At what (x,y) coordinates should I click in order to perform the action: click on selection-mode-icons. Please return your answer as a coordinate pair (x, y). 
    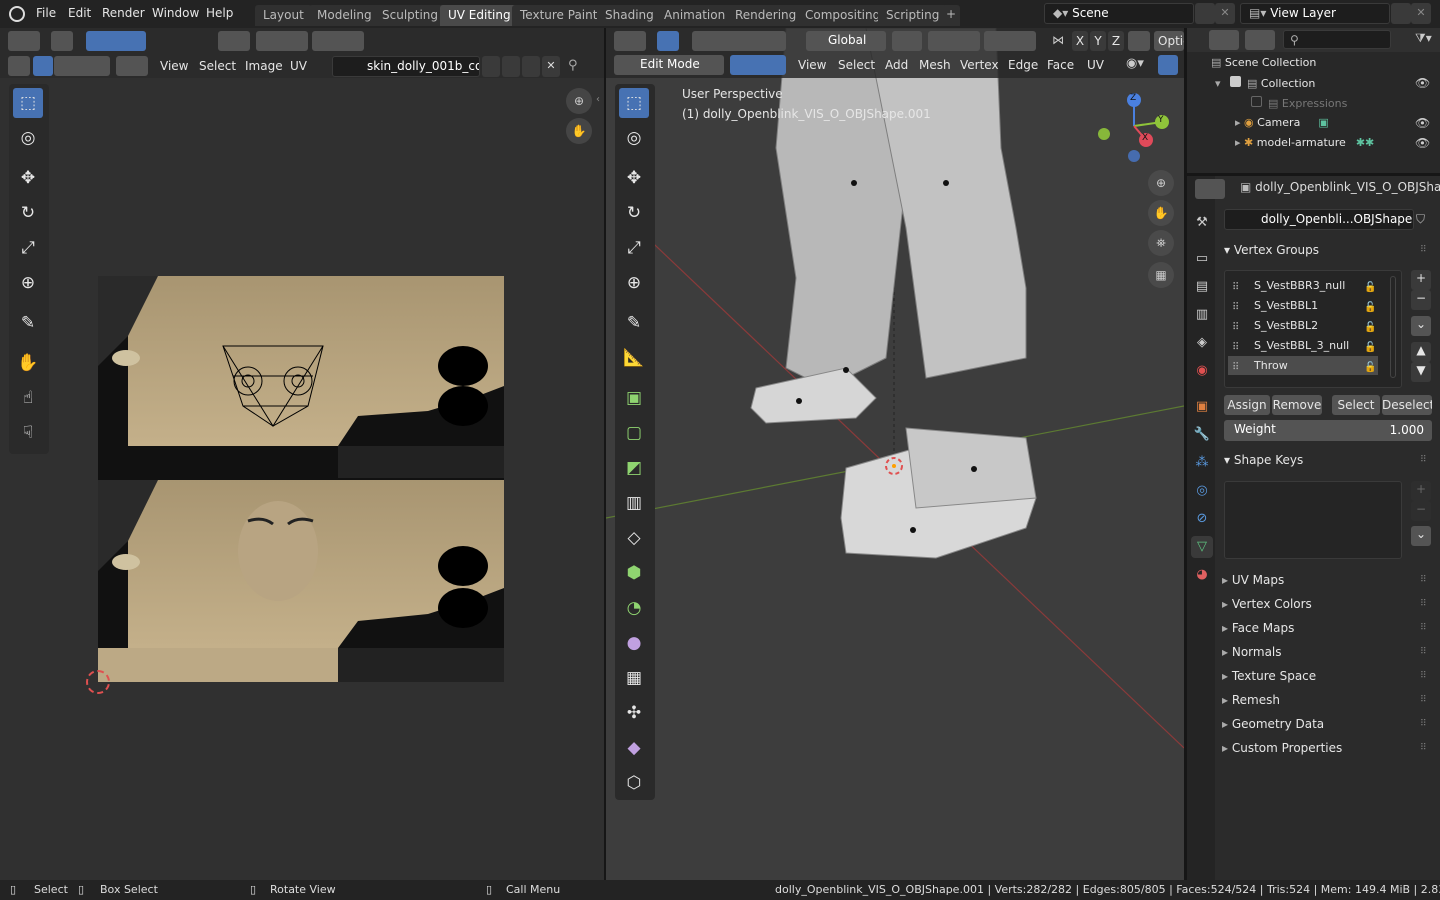
    Looking at the image, I should click on (739, 41).